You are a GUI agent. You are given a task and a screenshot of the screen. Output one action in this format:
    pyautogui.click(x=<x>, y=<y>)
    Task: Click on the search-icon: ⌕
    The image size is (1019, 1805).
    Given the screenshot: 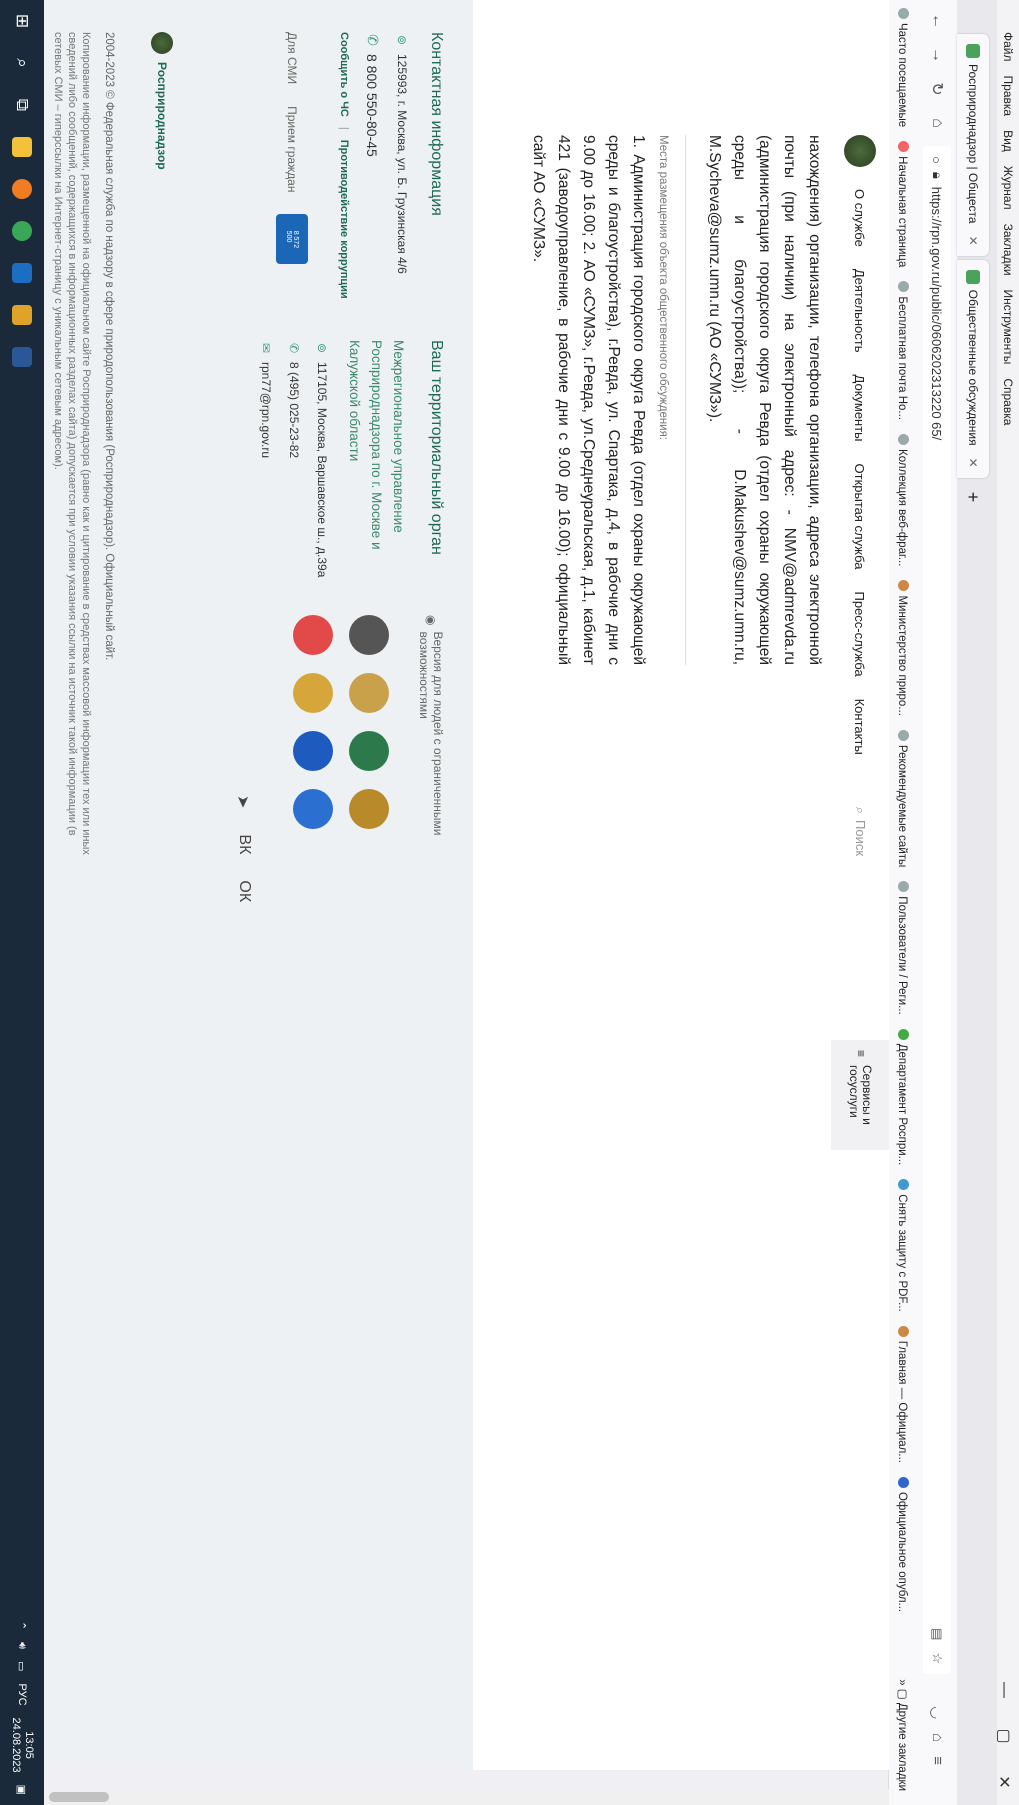 What is the action you would take?
    pyautogui.click(x=22, y=63)
    